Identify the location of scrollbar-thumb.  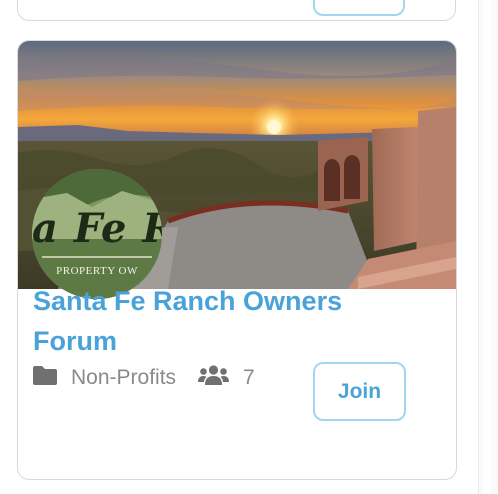
(487, 247).